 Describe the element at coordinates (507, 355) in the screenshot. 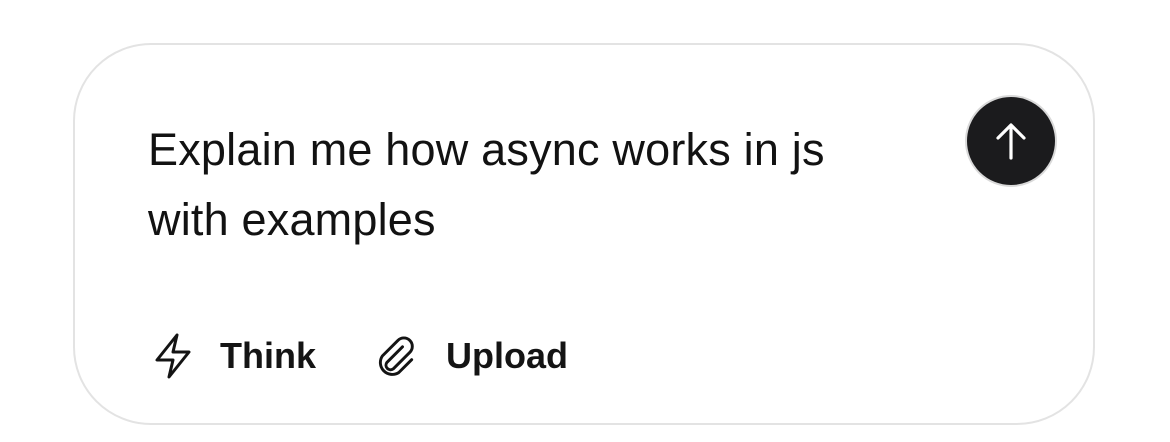

I see `upload-label: Upload` at that location.